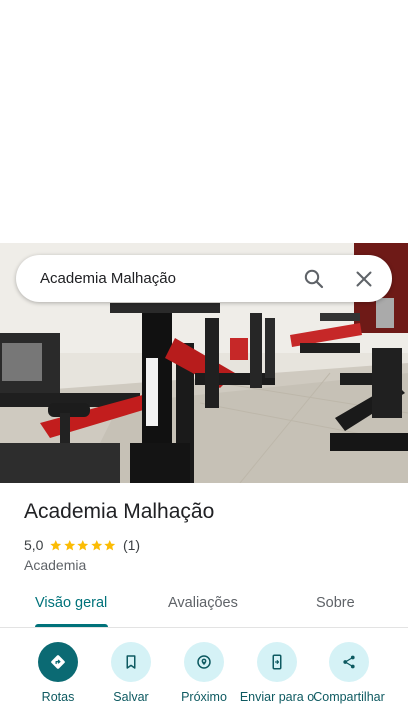 This screenshot has width=408, height=726. Describe the element at coordinates (314, 279) in the screenshot. I see `search-icon` at that location.